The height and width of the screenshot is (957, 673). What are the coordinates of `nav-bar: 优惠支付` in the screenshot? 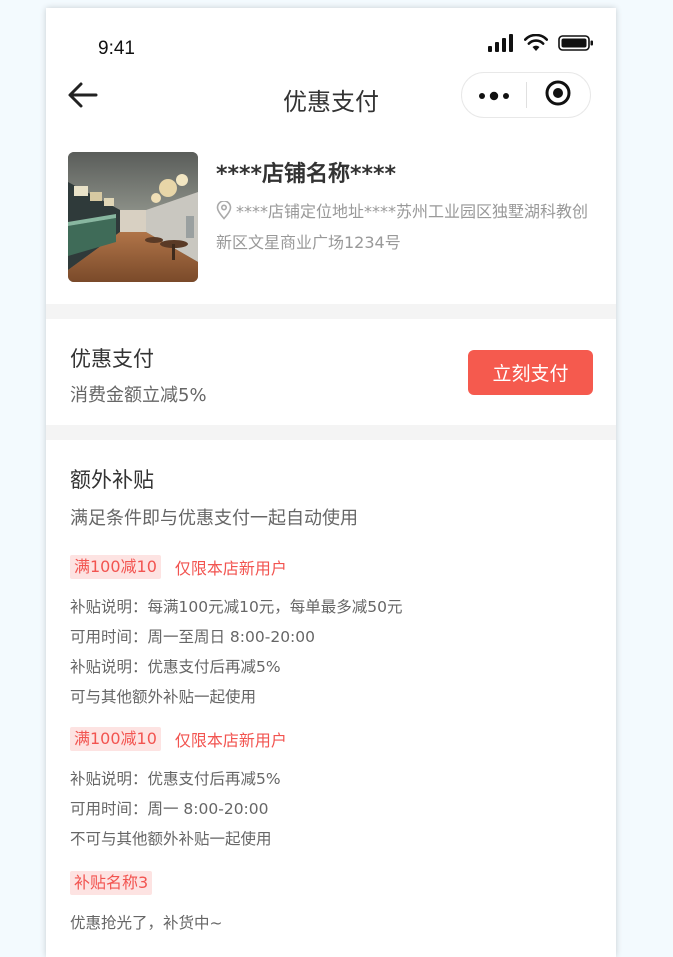 It's located at (331, 97).